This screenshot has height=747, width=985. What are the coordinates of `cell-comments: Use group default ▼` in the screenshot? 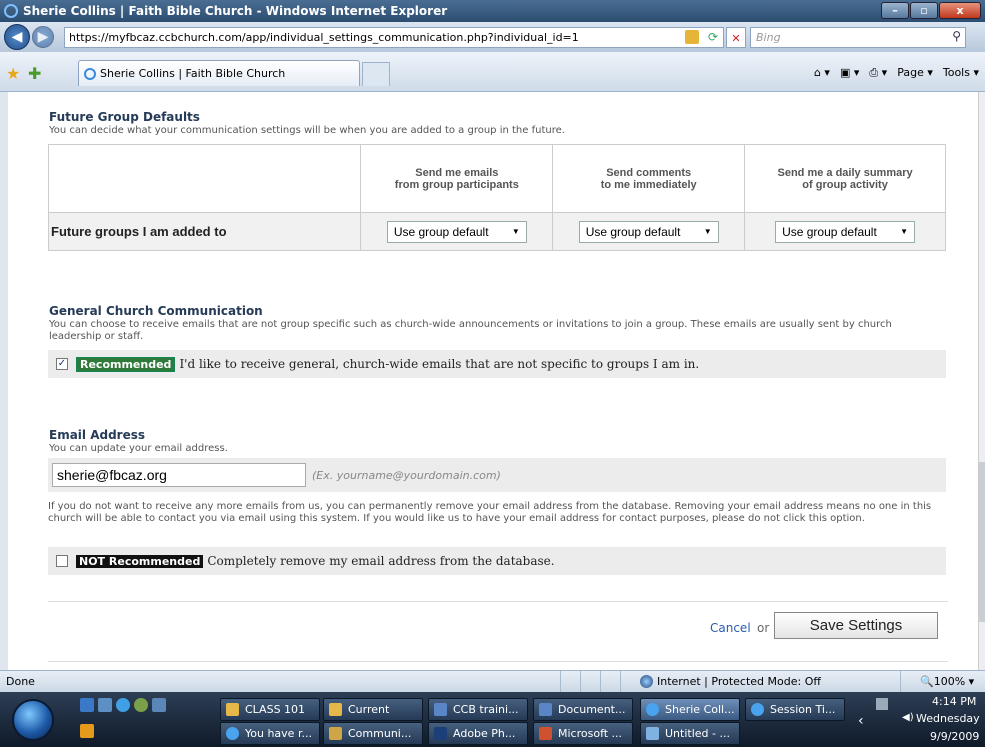 It's located at (649, 231).